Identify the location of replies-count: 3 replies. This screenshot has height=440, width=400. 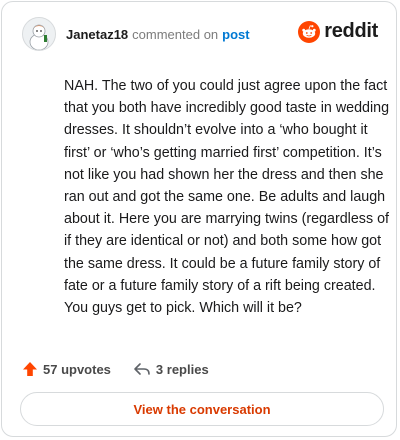
(182, 369).